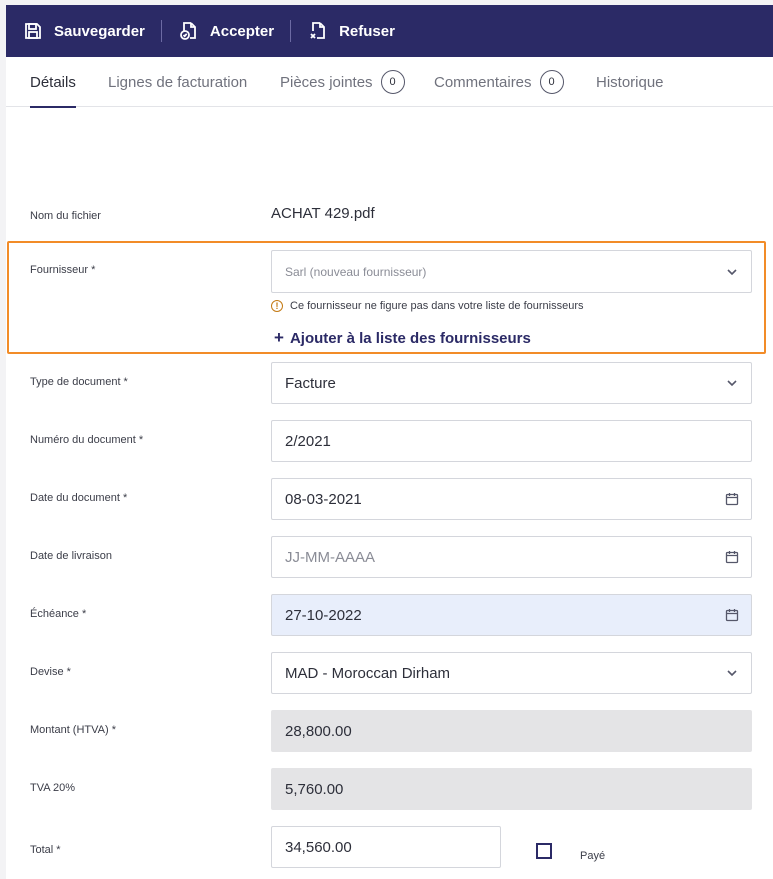 Image resolution: width=773 pixels, height=879 pixels. Describe the element at coordinates (65, 216) in the screenshot. I see `filename-label: Nom du fichier` at that location.